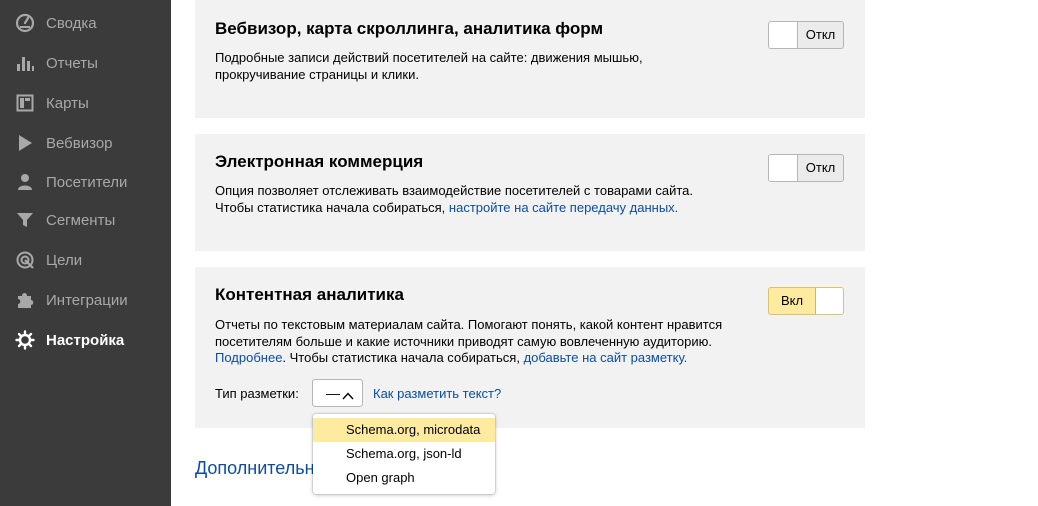  Describe the element at coordinates (333, 393) in the screenshot. I see `select-value: —` at that location.